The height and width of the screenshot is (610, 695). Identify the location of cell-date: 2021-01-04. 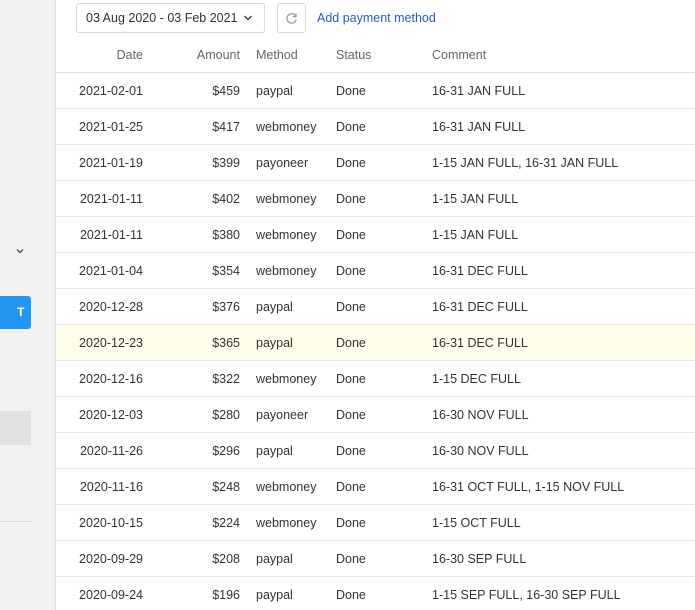
(106, 270).